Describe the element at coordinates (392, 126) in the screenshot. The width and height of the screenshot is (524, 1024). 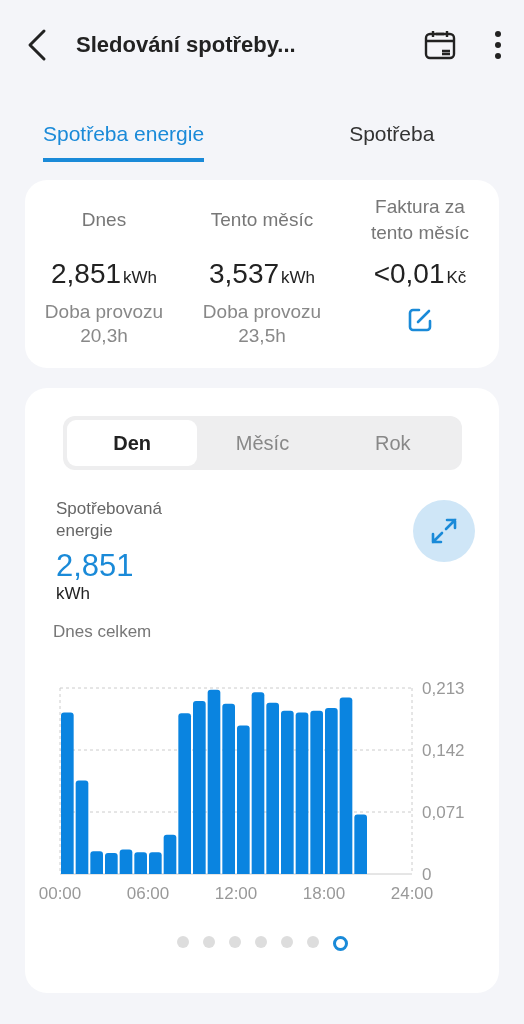
I see `tab: Spotřeba` at that location.